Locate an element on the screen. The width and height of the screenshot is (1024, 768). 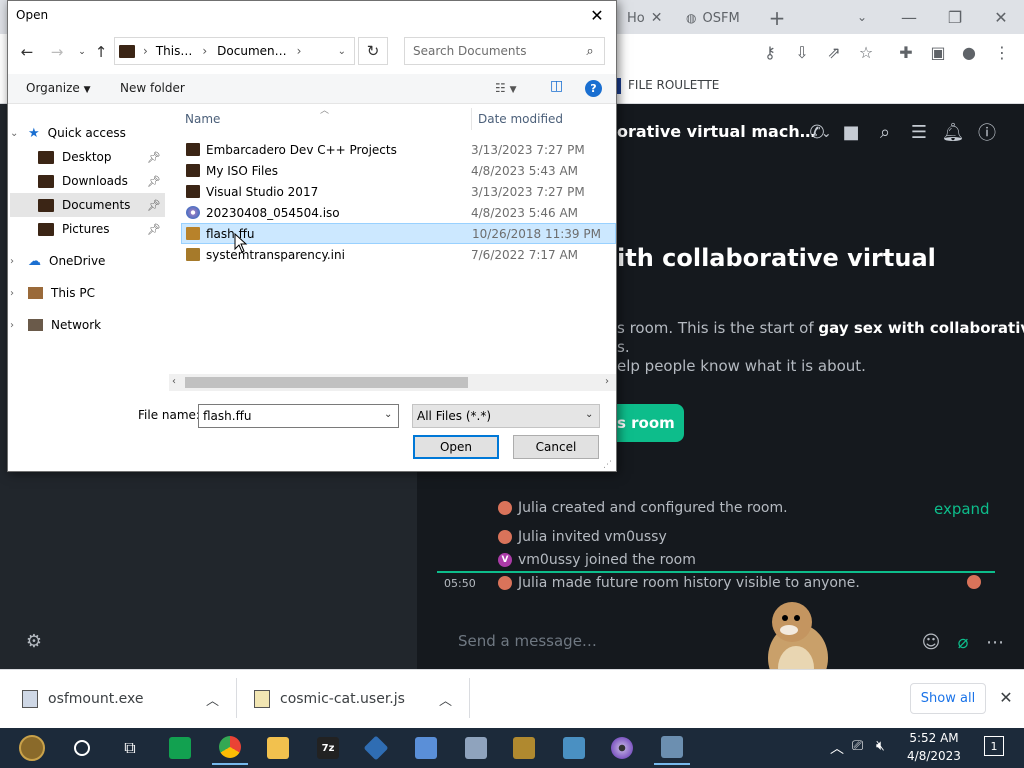
chrome-icon is located at coordinates (230, 748).